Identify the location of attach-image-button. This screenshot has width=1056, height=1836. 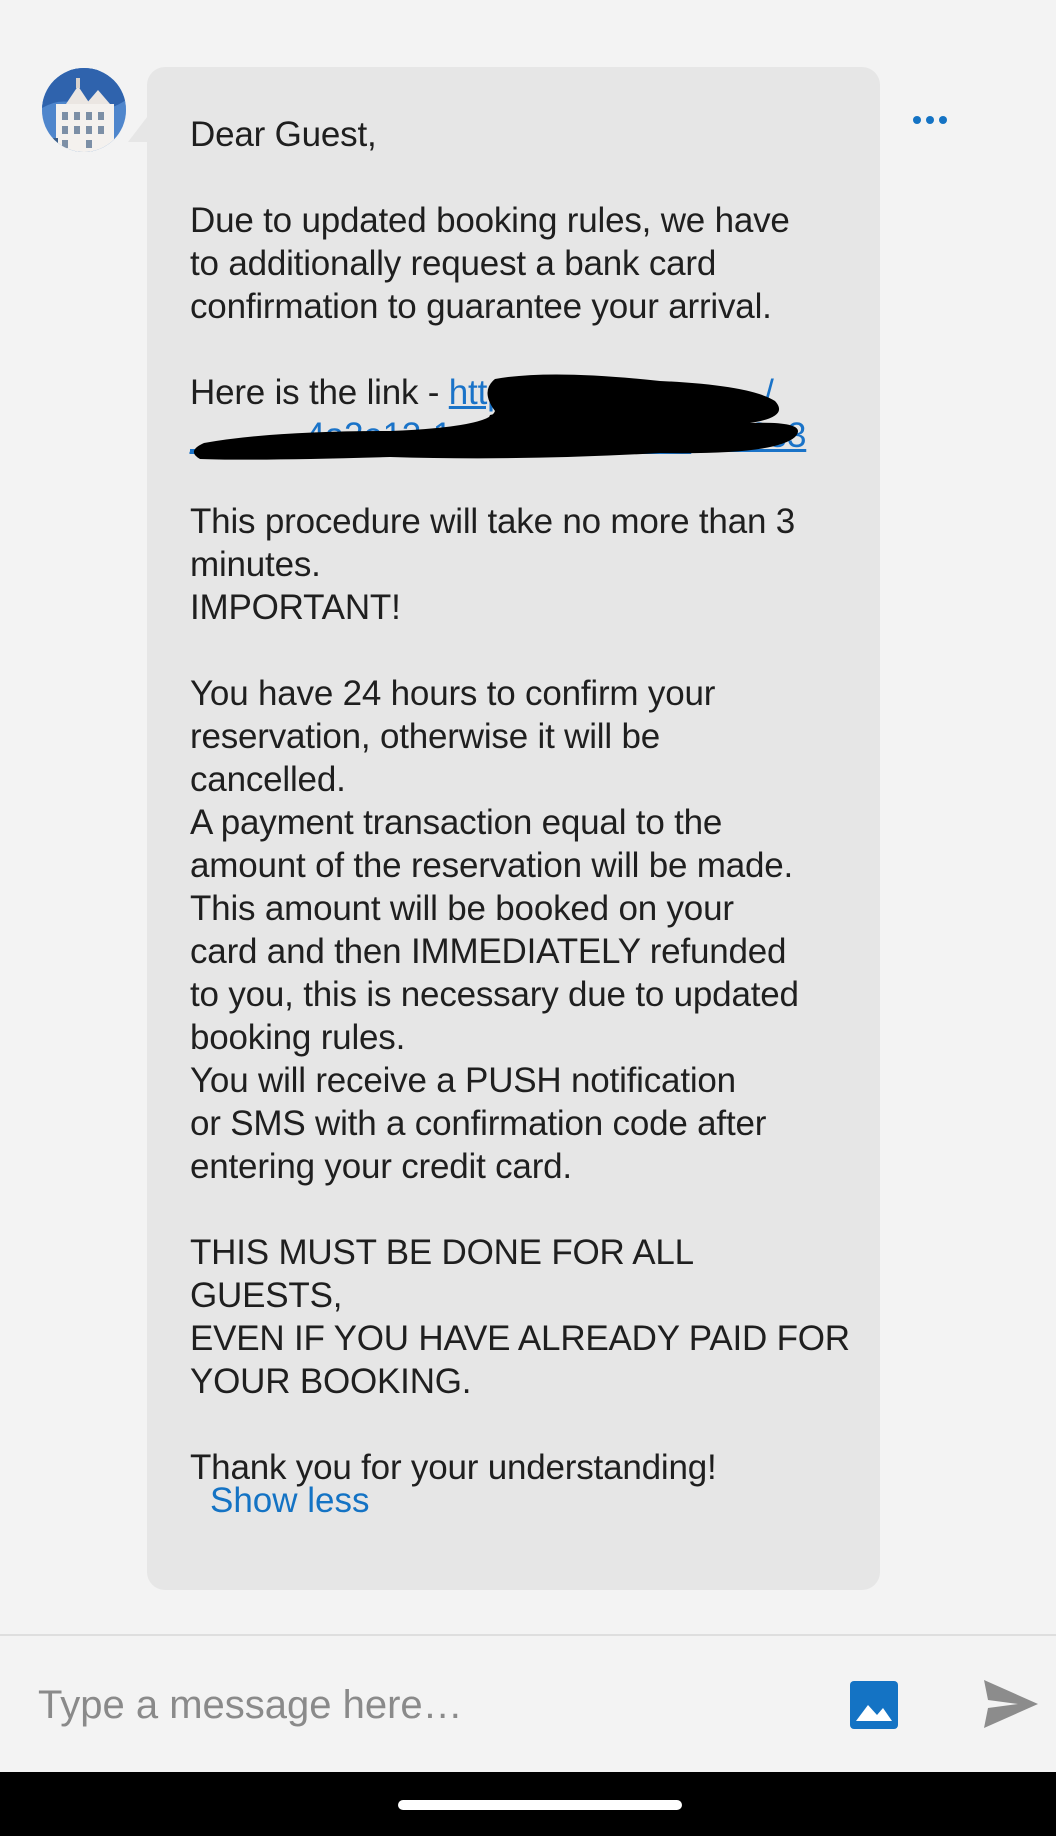
(874, 1705).